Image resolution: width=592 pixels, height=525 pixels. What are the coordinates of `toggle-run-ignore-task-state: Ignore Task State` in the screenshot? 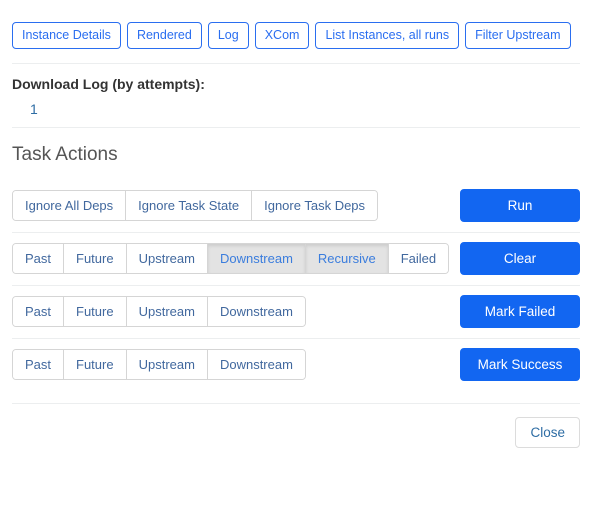 It's located at (189, 205).